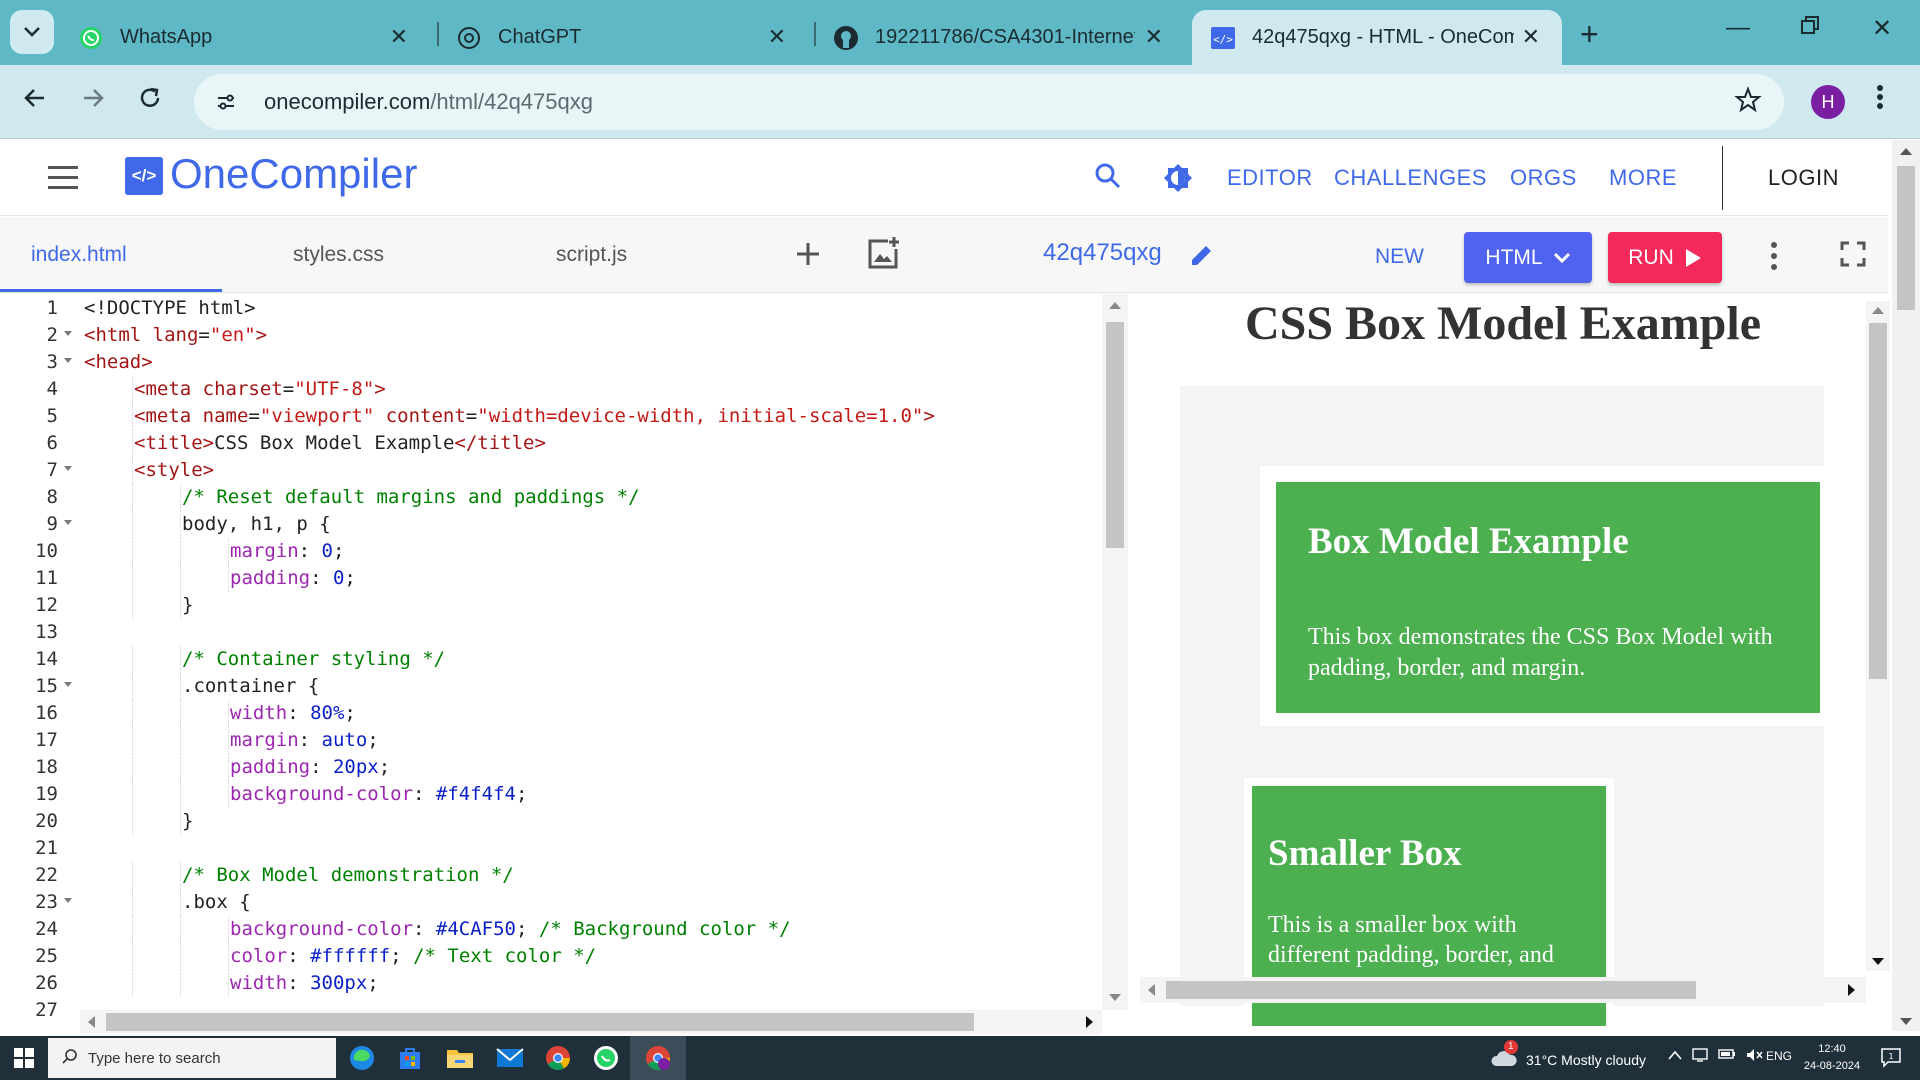 This screenshot has height=1080, width=1920. What do you see at coordinates (550, 551) in the screenshot?
I see `code-line: 10 margin: 0;` at bounding box center [550, 551].